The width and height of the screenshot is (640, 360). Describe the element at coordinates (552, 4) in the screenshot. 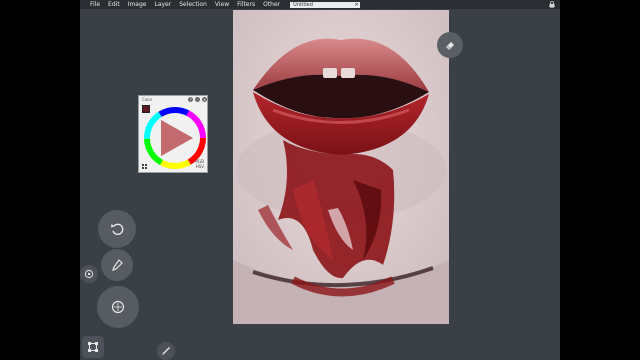

I see `lock-icon` at that location.